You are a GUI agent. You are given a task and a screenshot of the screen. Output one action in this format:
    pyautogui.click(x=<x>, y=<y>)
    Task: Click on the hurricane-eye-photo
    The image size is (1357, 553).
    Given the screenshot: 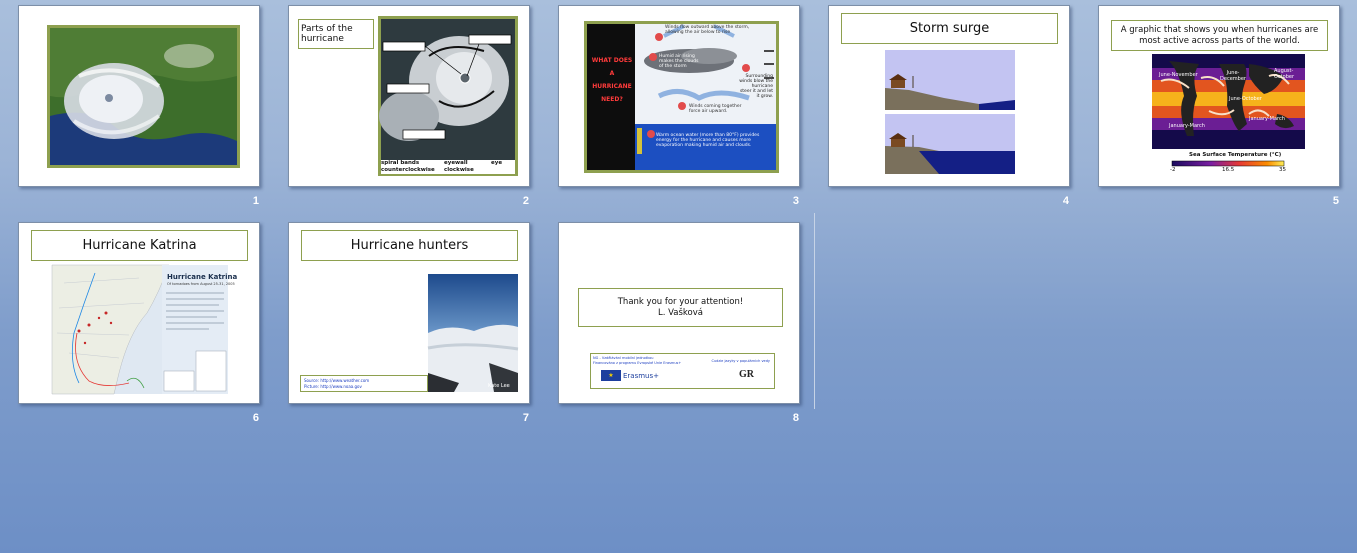 What is the action you would take?
    pyautogui.click(x=473, y=333)
    